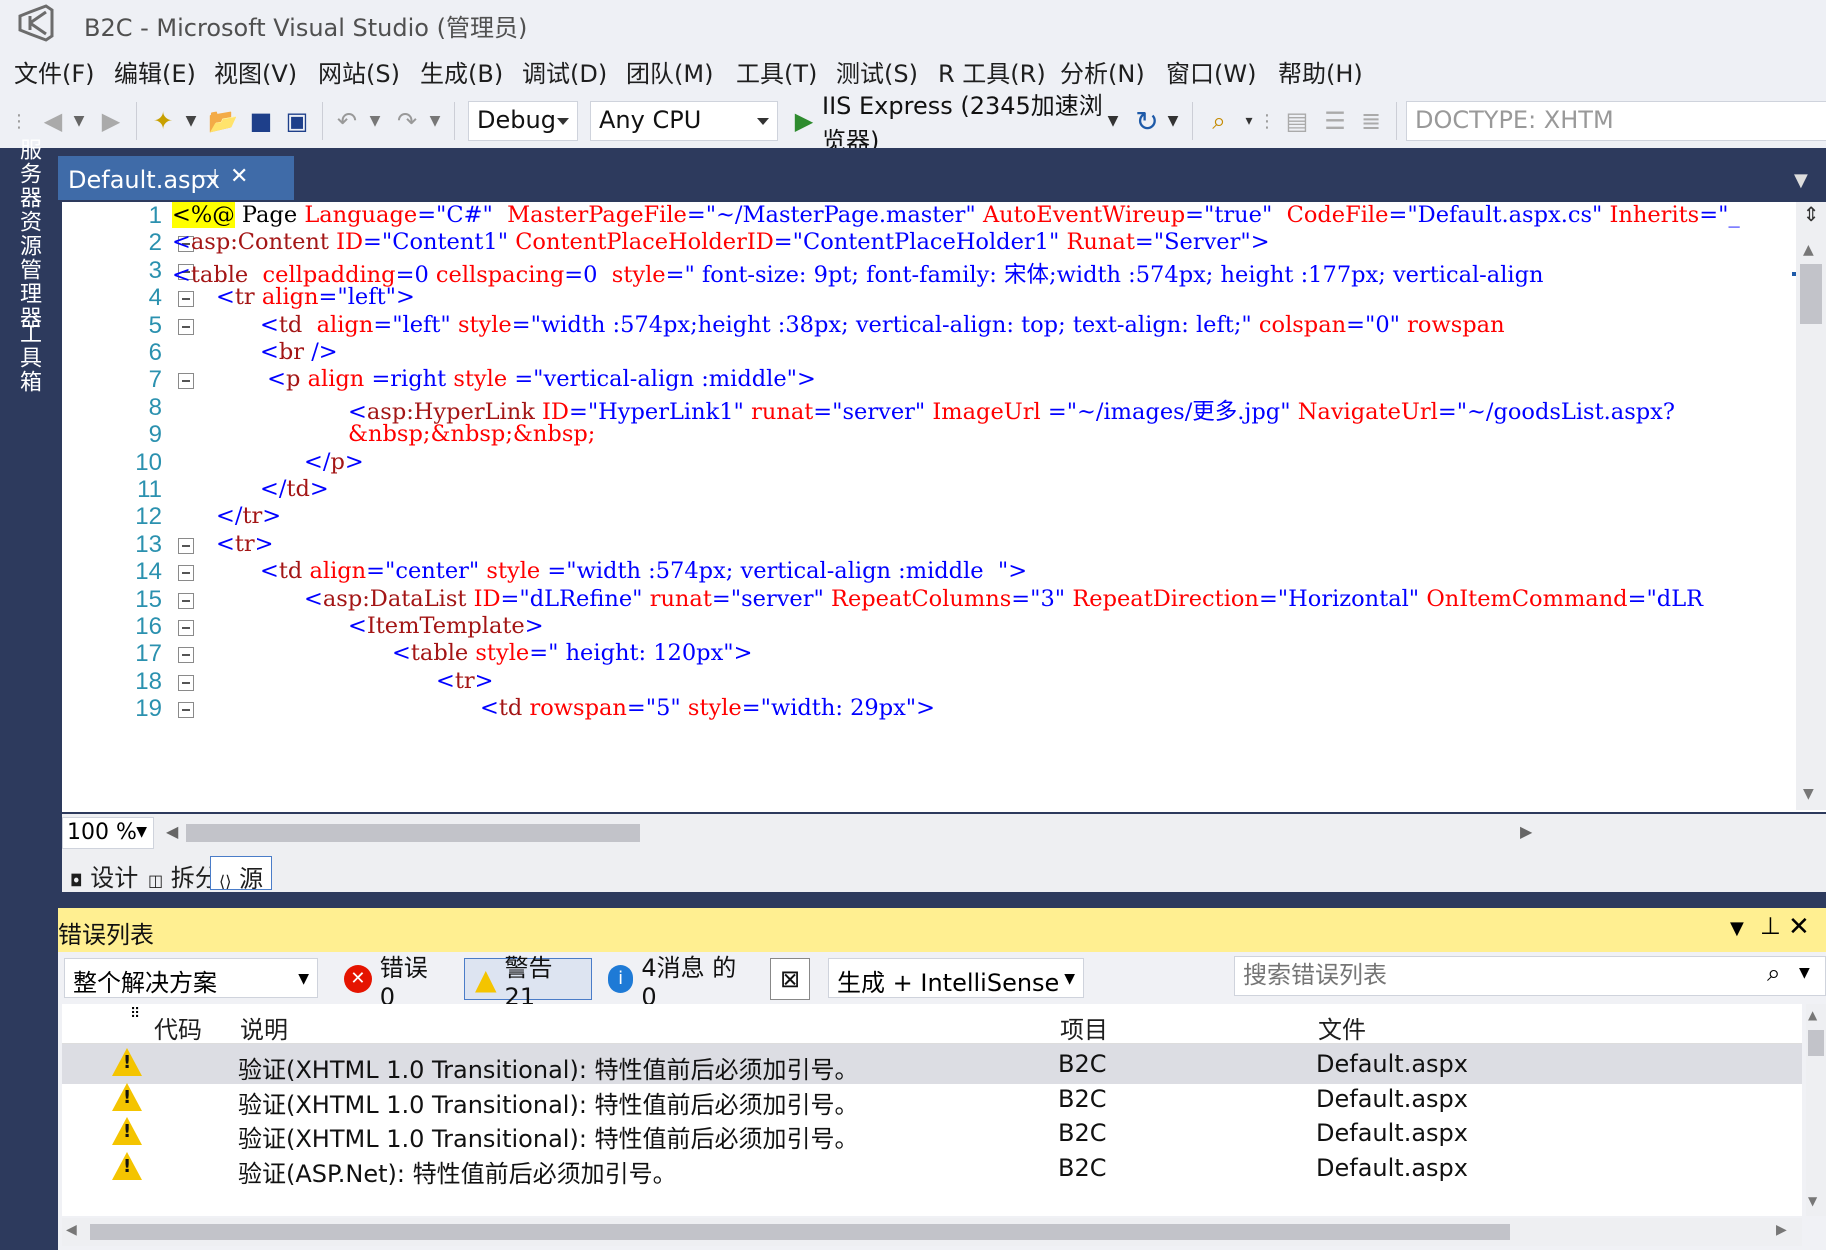 Image resolution: width=1826 pixels, height=1250 pixels. Describe the element at coordinates (1147, 121) in the screenshot. I see `refresh-icon: ↻` at that location.